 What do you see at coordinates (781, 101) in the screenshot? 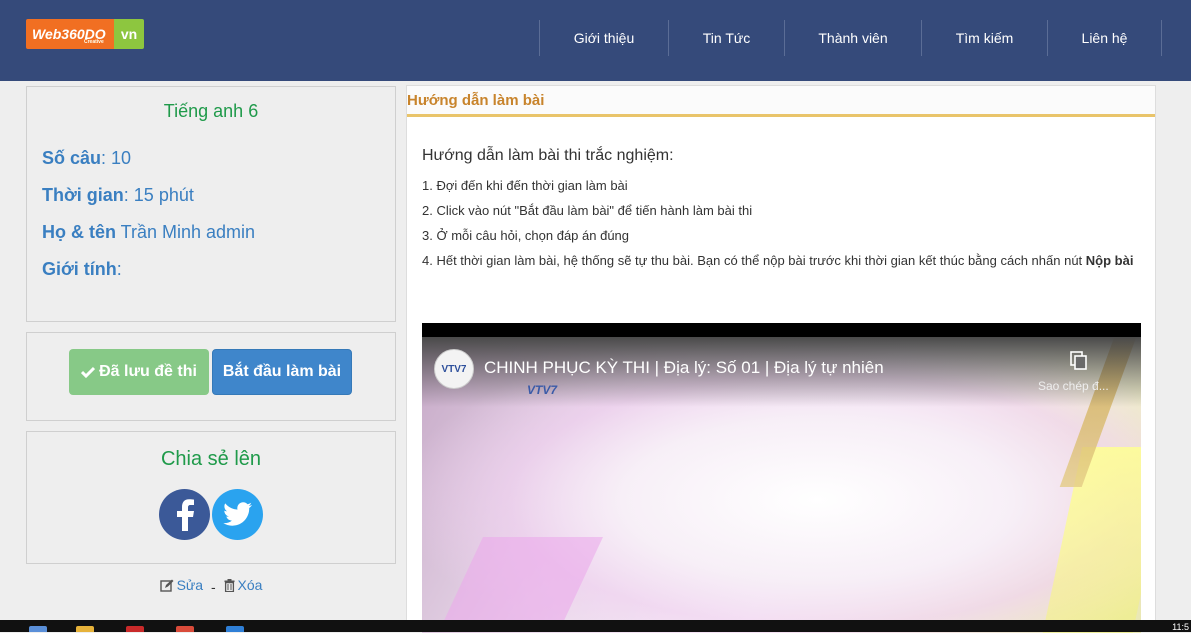
I see `guide-header: Hướng dẫn làm bài` at bounding box center [781, 101].